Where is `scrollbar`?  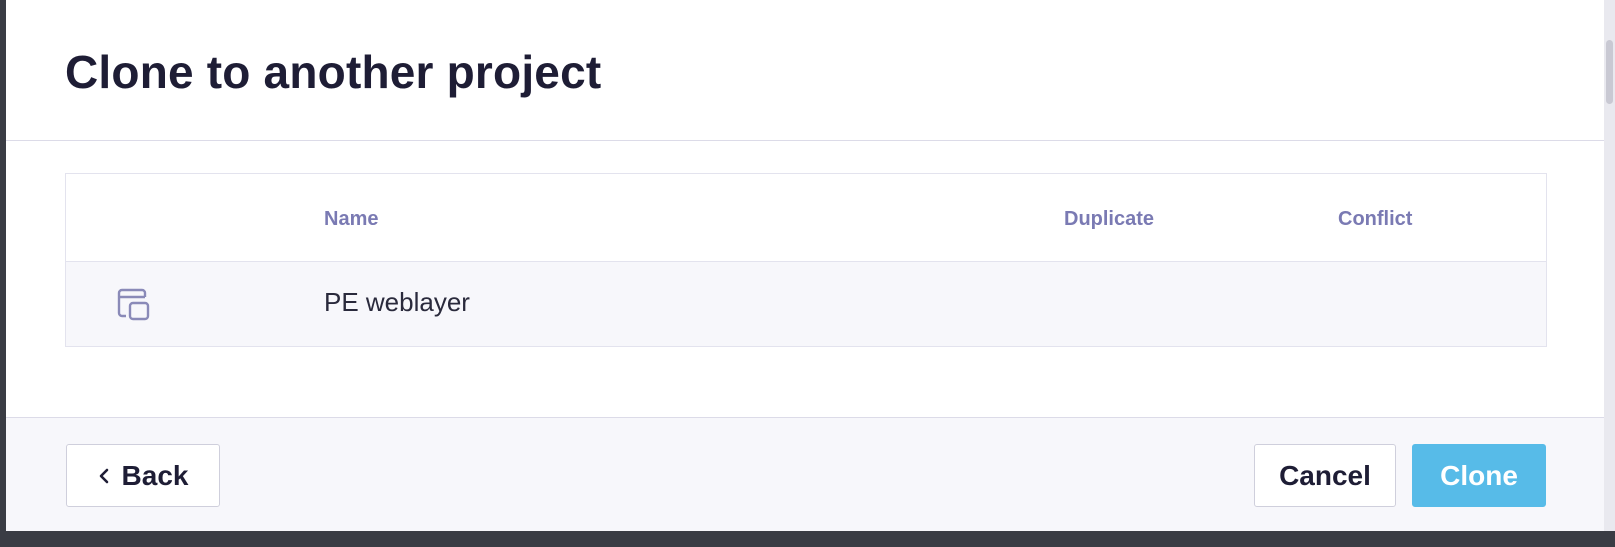 scrollbar is located at coordinates (1609, 265).